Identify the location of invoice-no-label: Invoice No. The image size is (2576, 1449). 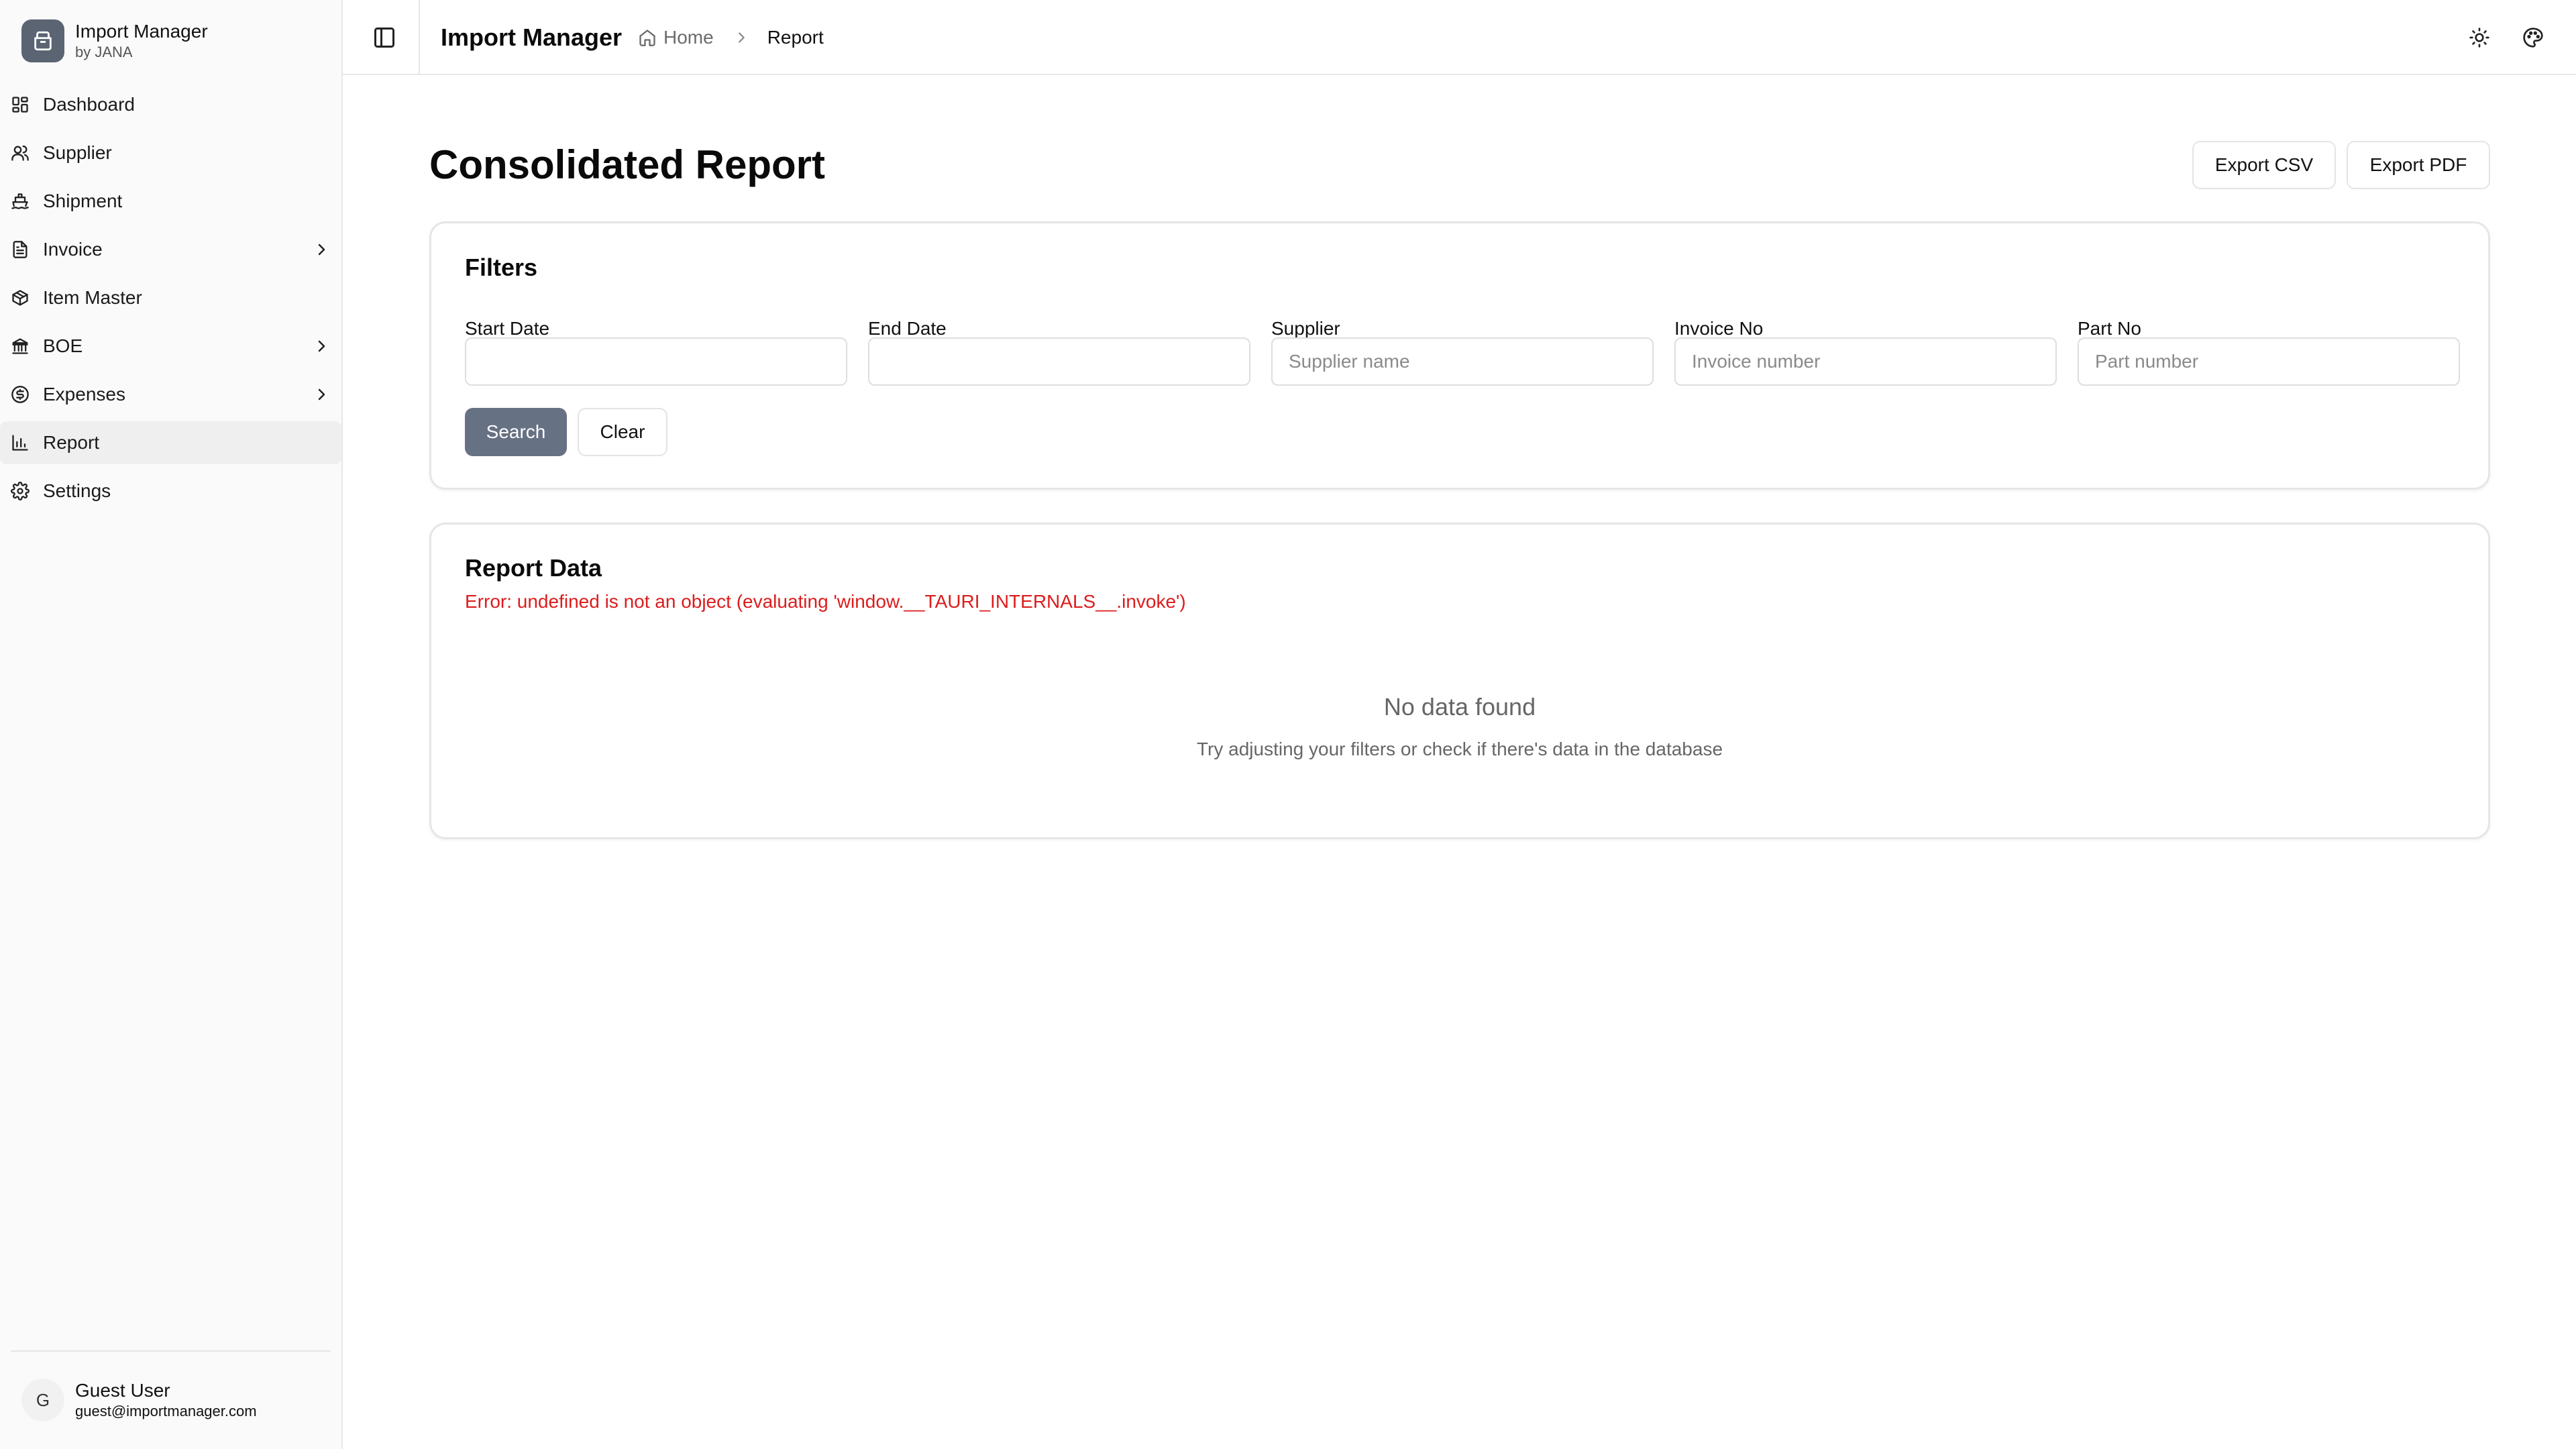
(1719, 328).